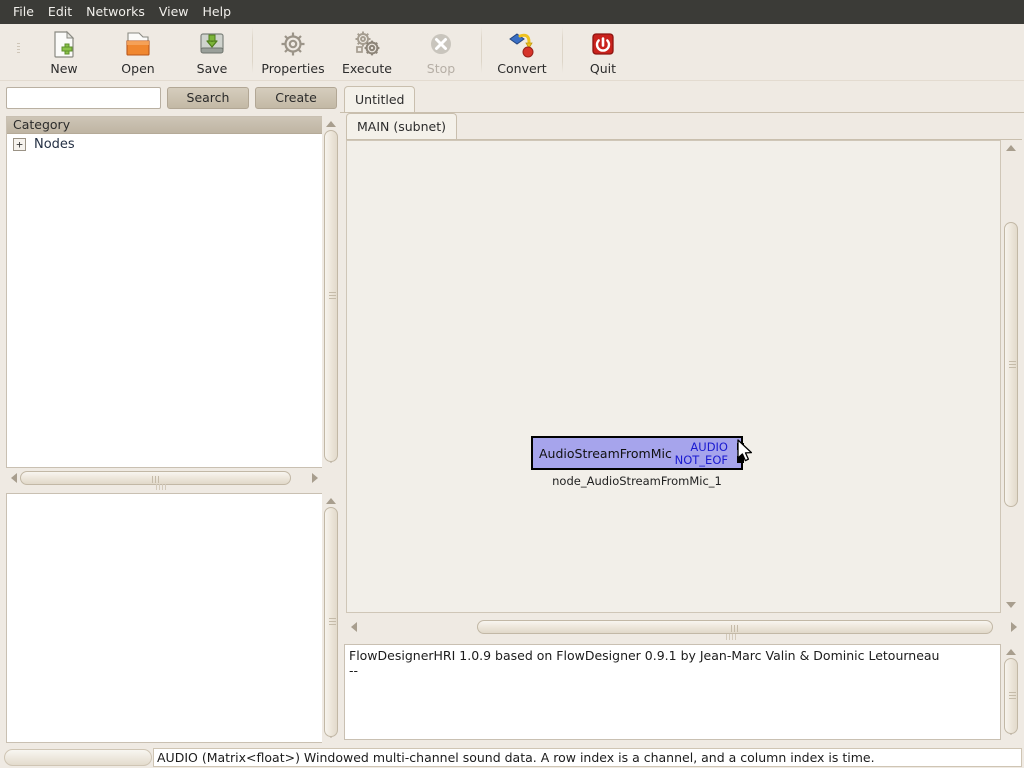 This screenshot has height=768, width=1024. What do you see at coordinates (522, 44) in the screenshot?
I see `convert-icon` at bounding box center [522, 44].